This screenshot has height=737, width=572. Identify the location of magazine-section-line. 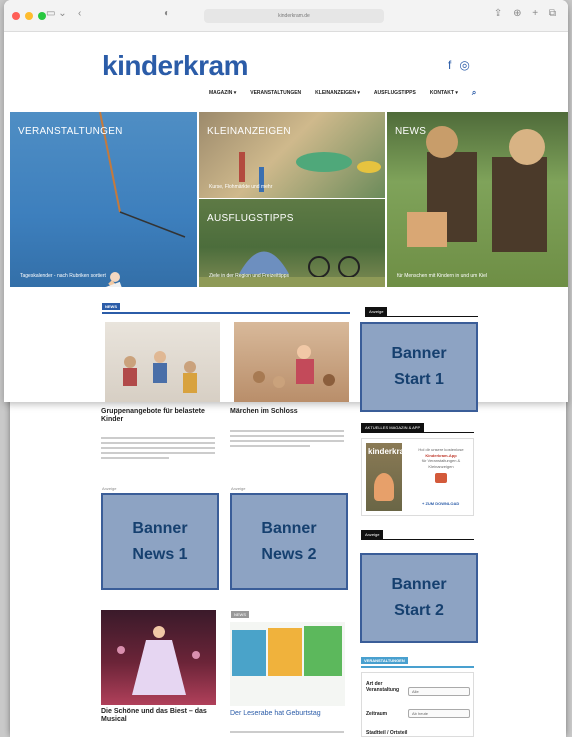
(417, 432).